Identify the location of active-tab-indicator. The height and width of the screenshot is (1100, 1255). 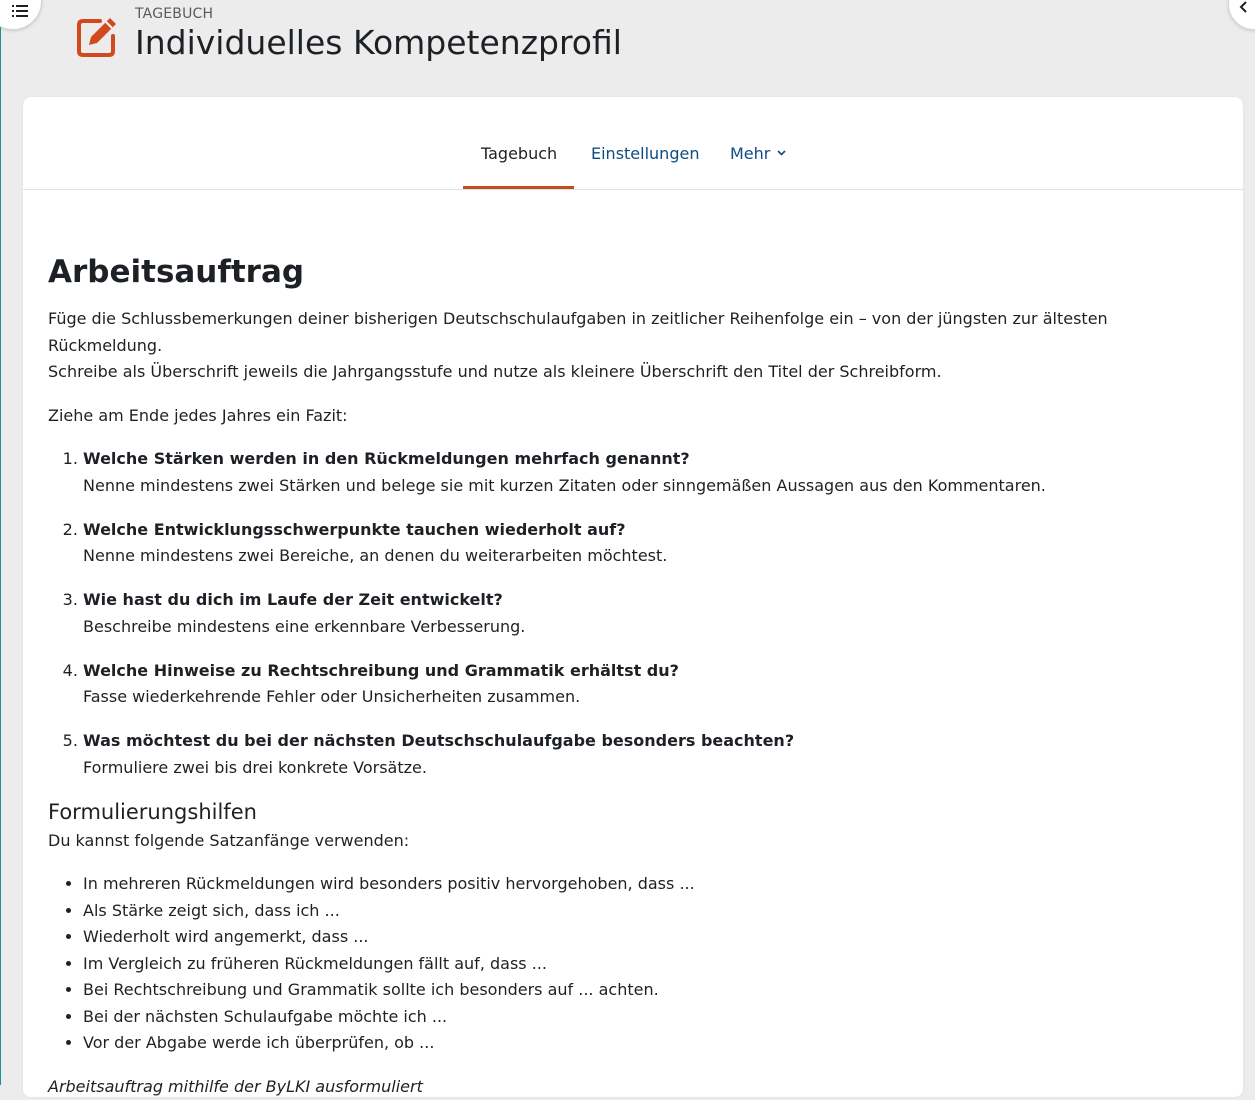
(518, 187).